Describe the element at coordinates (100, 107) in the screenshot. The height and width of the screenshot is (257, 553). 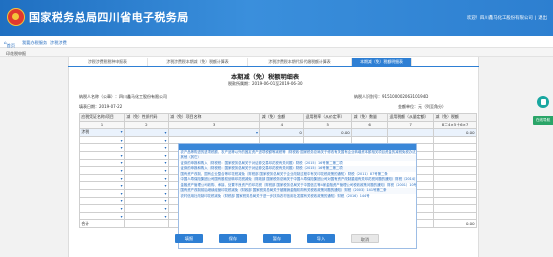
I see `fill-date: 填表日期：2019-07-22` at that location.